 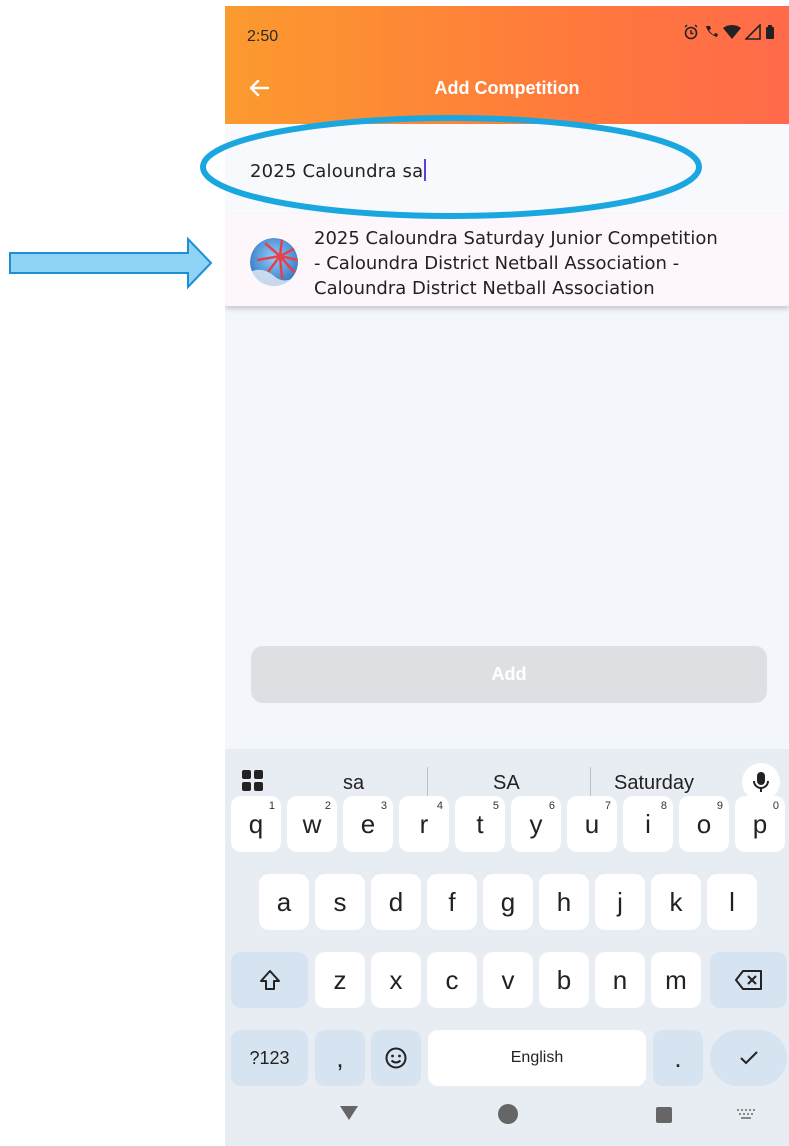 I want to click on key-label: y, so click(x=536, y=823).